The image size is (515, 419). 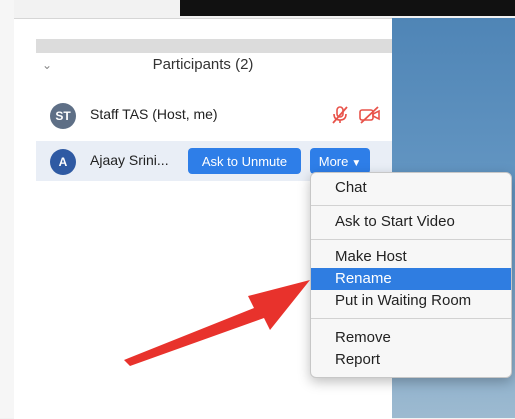 I want to click on video-off-icon, so click(x=370, y=115).